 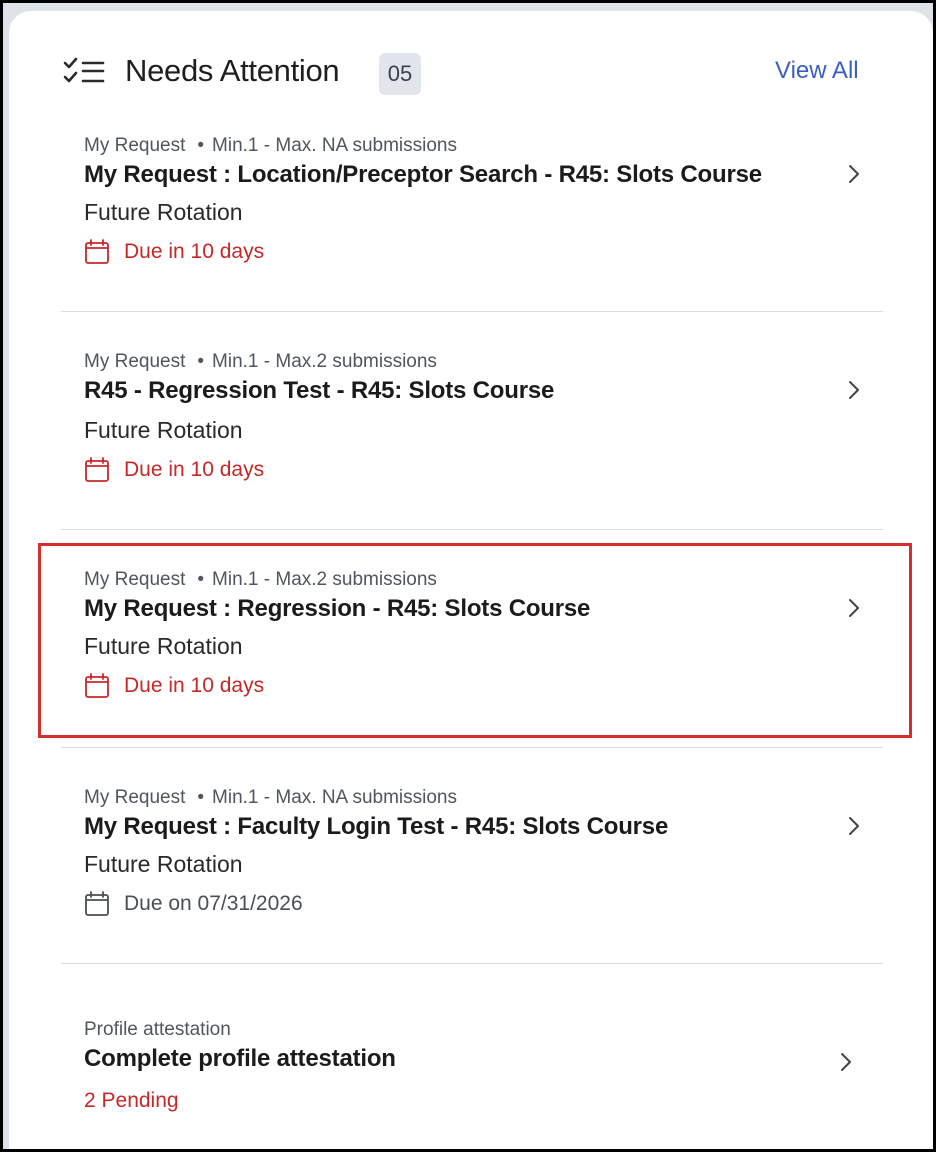 I want to click on page-title: Needs Attention, so click(x=232, y=70).